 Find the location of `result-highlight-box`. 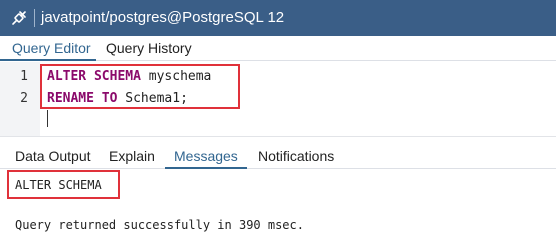

result-highlight-box is located at coordinates (63, 184).